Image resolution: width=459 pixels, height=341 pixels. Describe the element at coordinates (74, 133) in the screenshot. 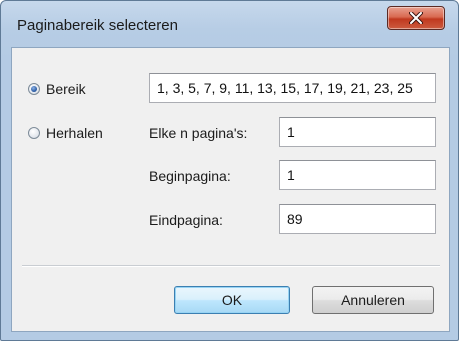

I see `repeat-radio-label: Herhalen` at that location.